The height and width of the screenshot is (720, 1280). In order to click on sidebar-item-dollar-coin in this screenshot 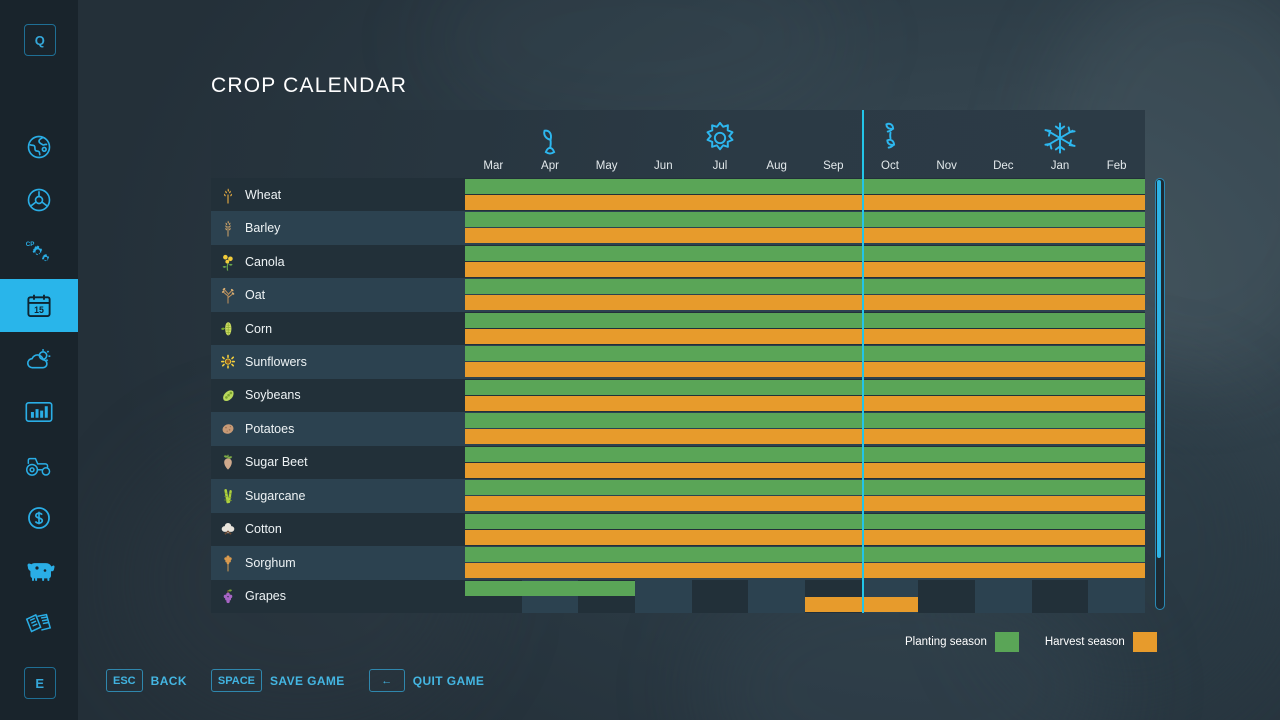, I will do `click(39, 517)`.